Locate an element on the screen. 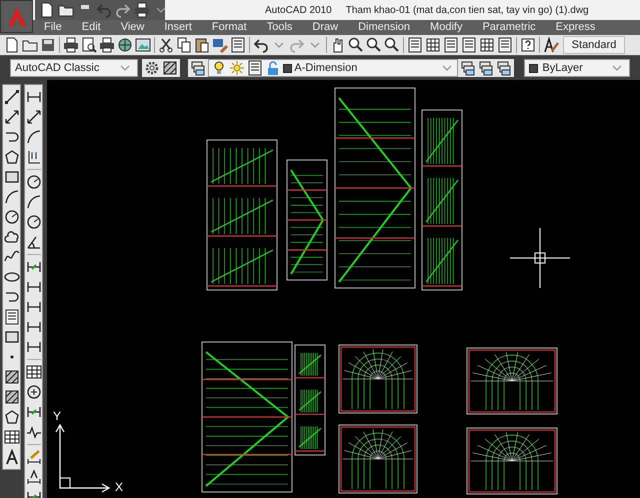  menu-item: Dimension is located at coordinates (384, 27).